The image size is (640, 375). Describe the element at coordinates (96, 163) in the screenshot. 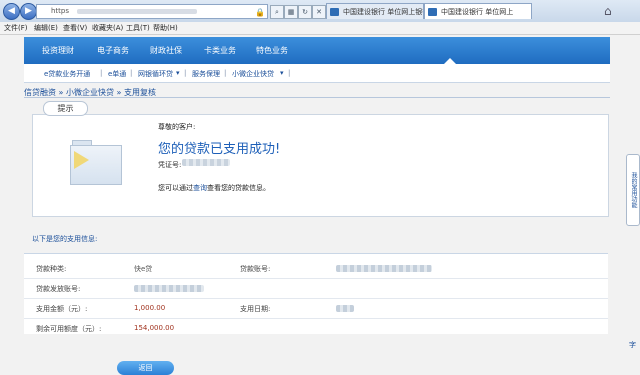

I see `folder-icon` at that location.